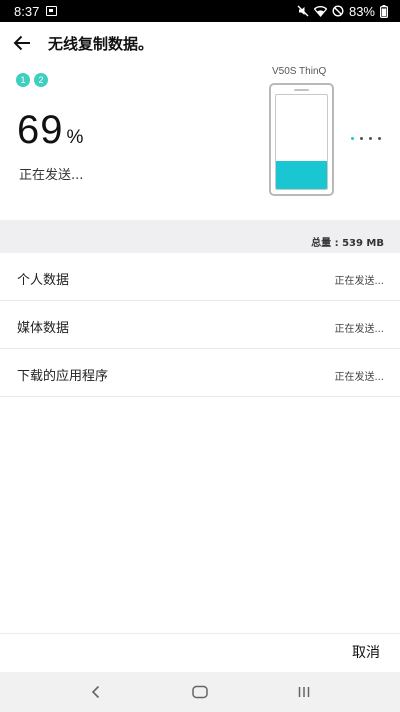 This screenshot has width=400, height=712. Describe the element at coordinates (200, 236) in the screenshot. I see `total-size-bar: 总量 : 539 MB` at that location.